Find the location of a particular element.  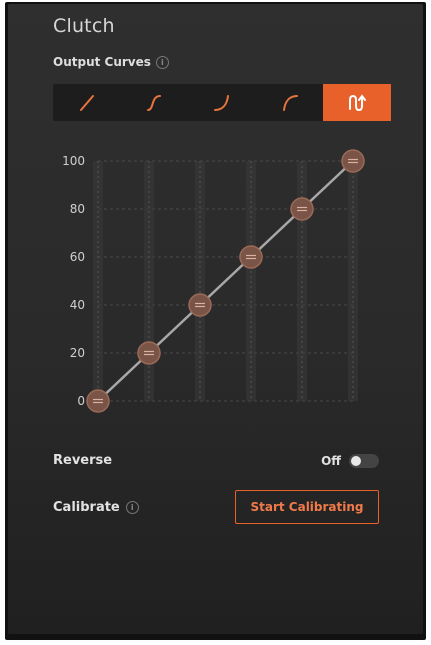

y-tick-label: 60 is located at coordinates (77, 257).